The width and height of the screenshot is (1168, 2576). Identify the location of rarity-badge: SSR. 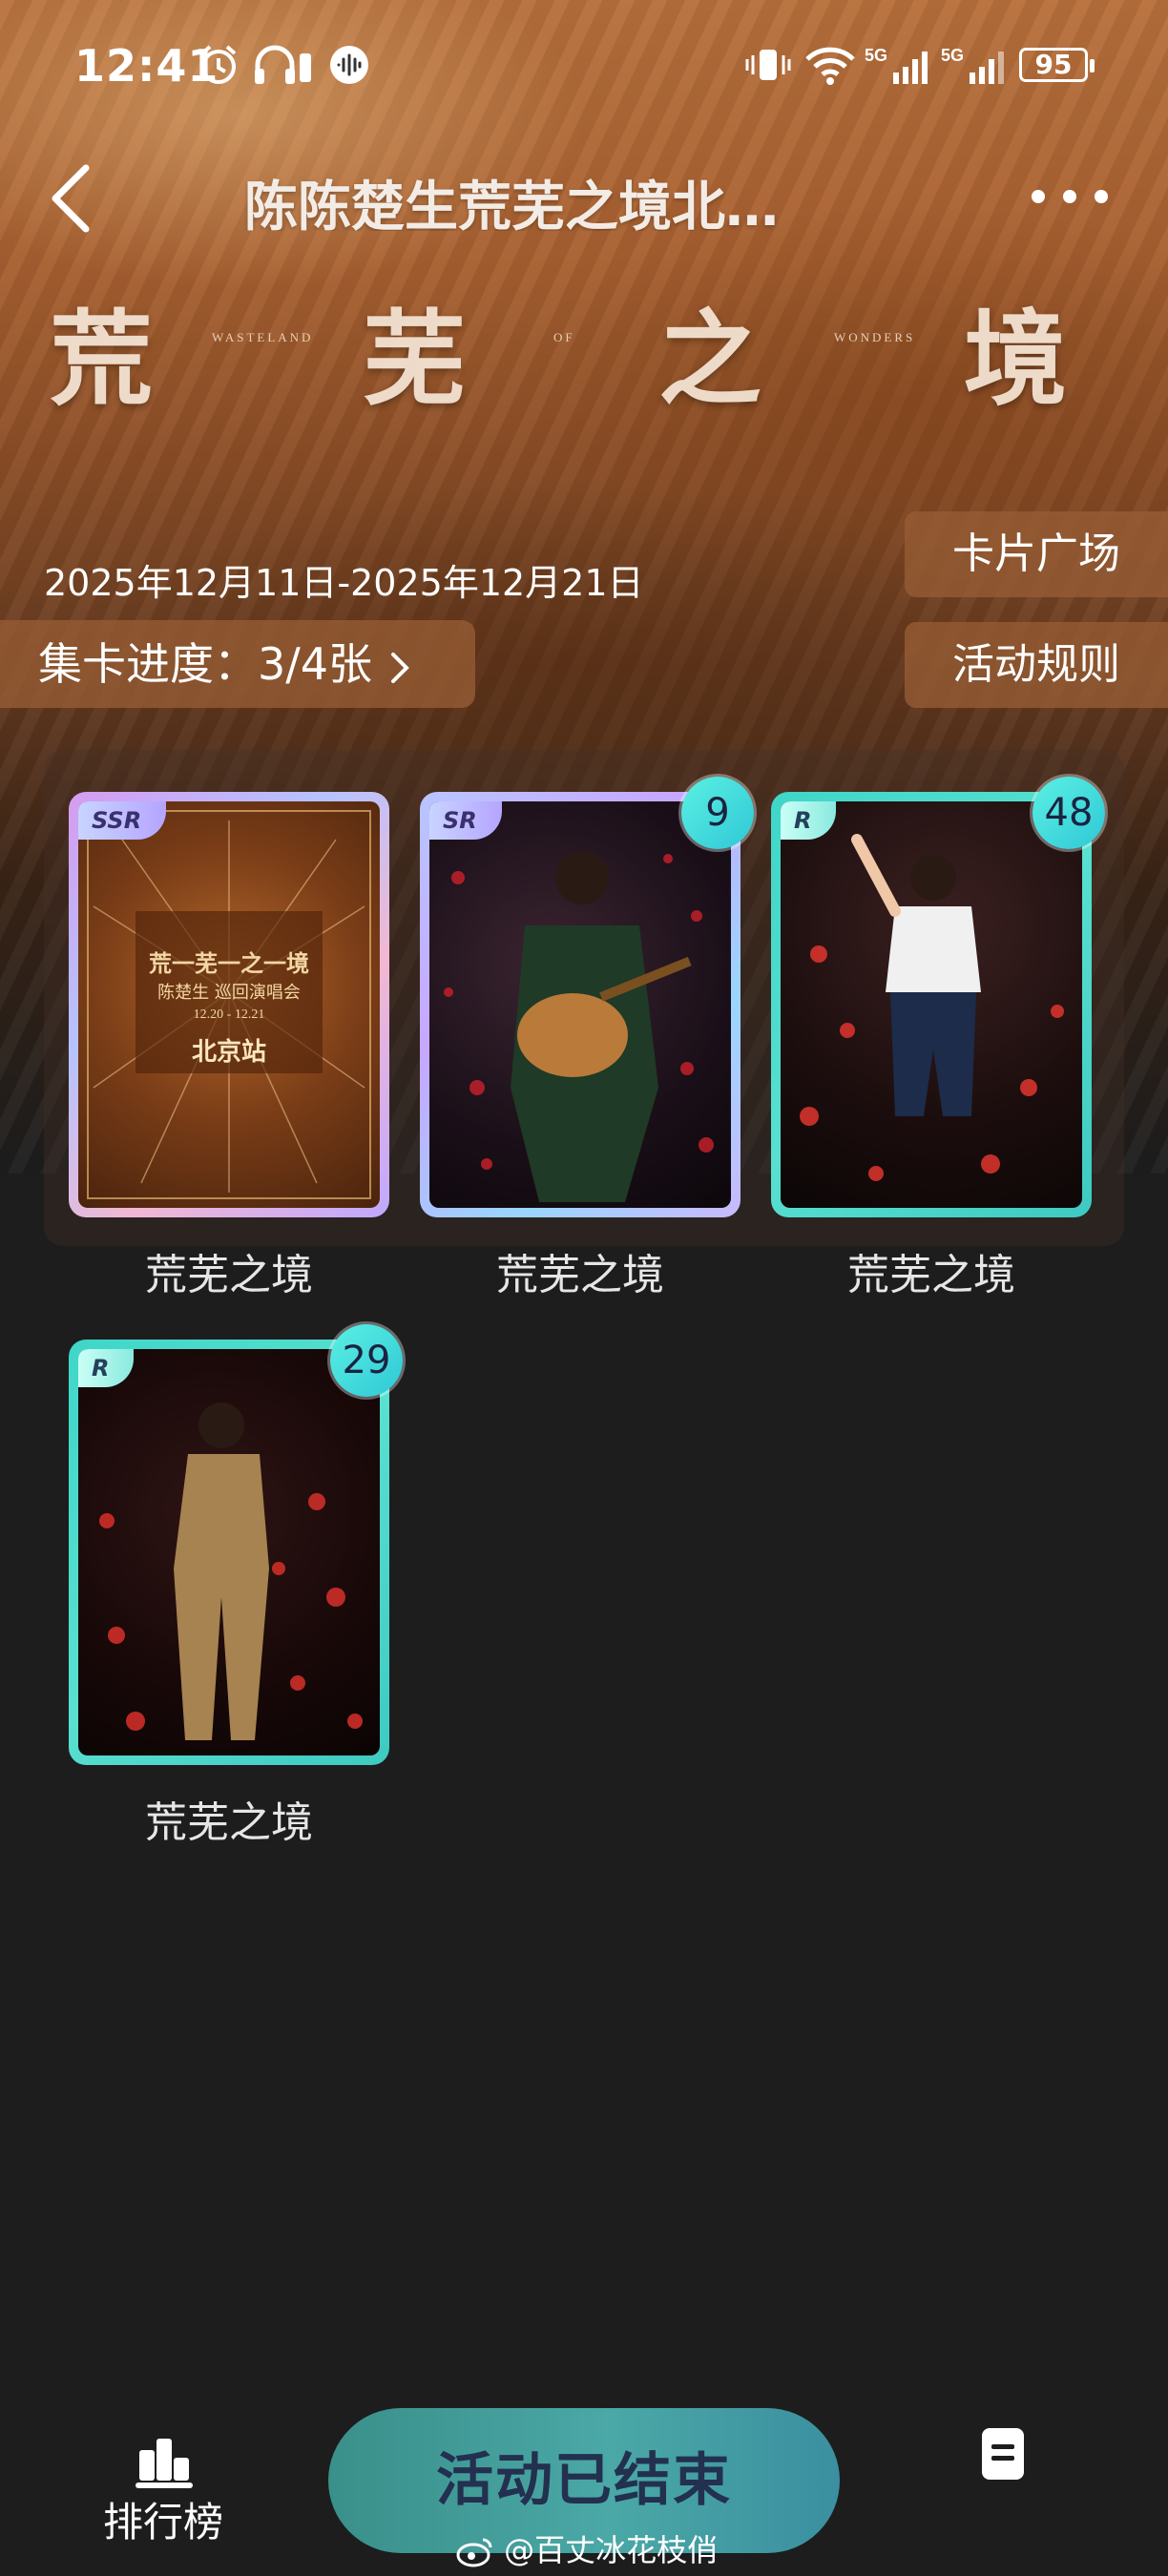
(122, 820).